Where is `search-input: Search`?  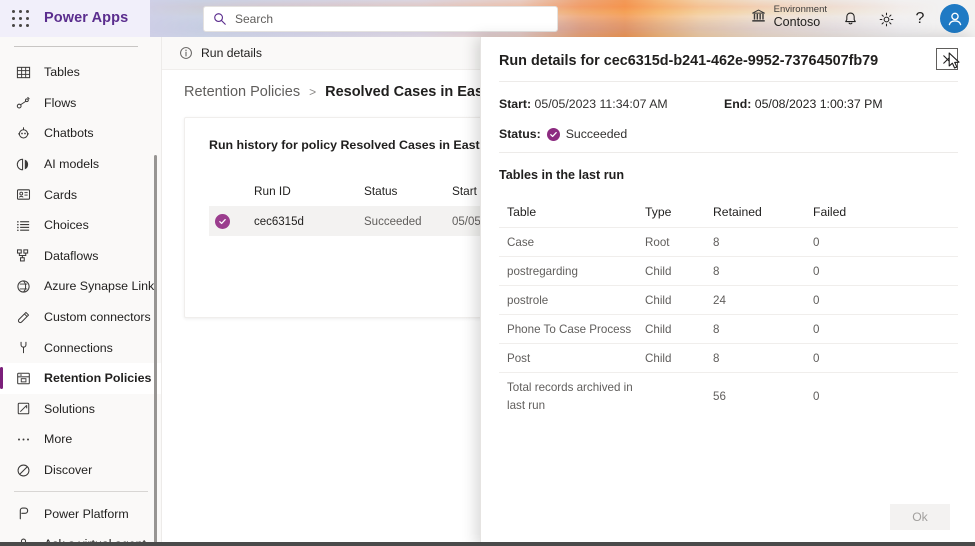 search-input: Search is located at coordinates (380, 19).